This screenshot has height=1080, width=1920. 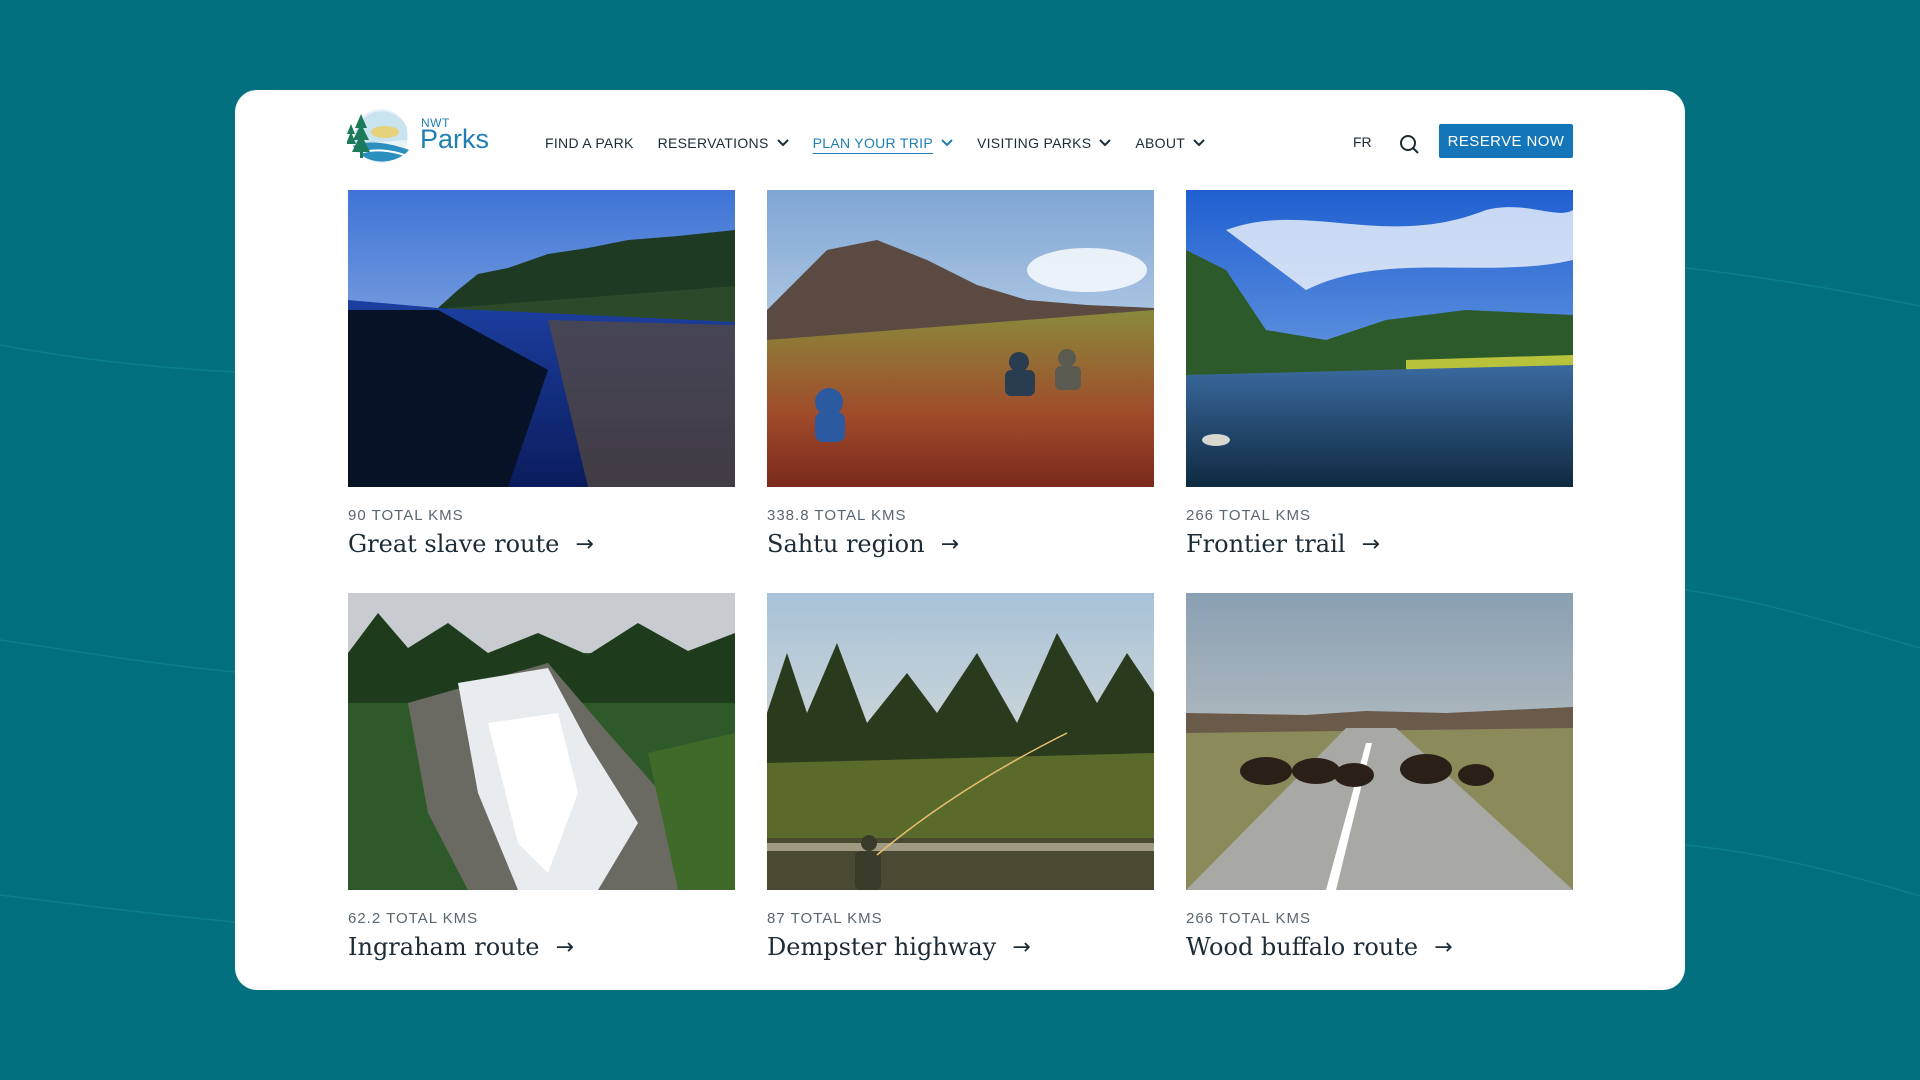 I want to click on nav-label: PLAN YOUR TRIP, so click(x=872, y=143).